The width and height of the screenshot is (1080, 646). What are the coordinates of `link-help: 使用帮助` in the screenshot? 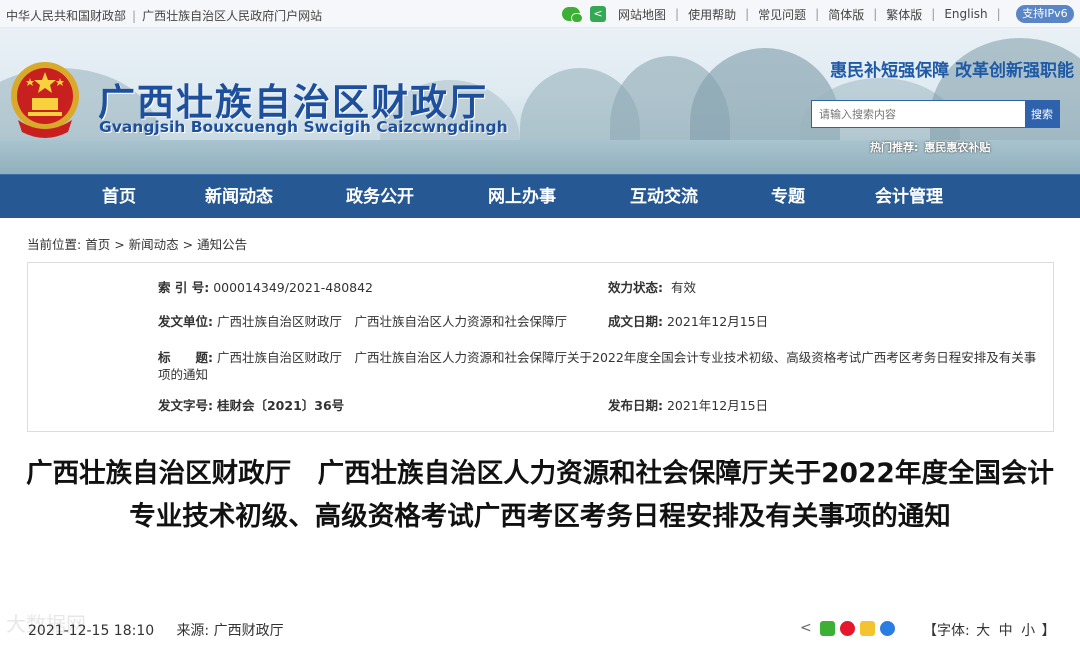 It's located at (712, 14).